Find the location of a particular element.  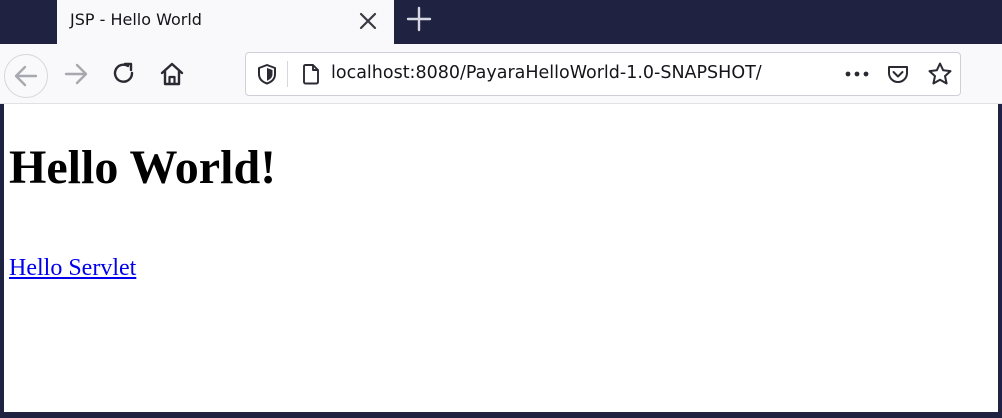

shield-icon is located at coordinates (267, 74).